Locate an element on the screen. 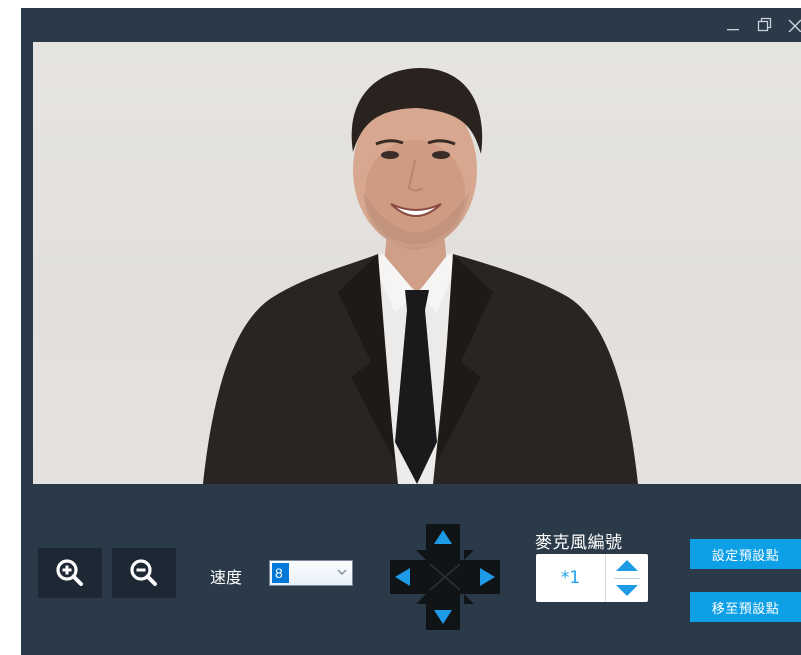 The width and height of the screenshot is (801, 655). triangle-up-icon is located at coordinates (627, 565).